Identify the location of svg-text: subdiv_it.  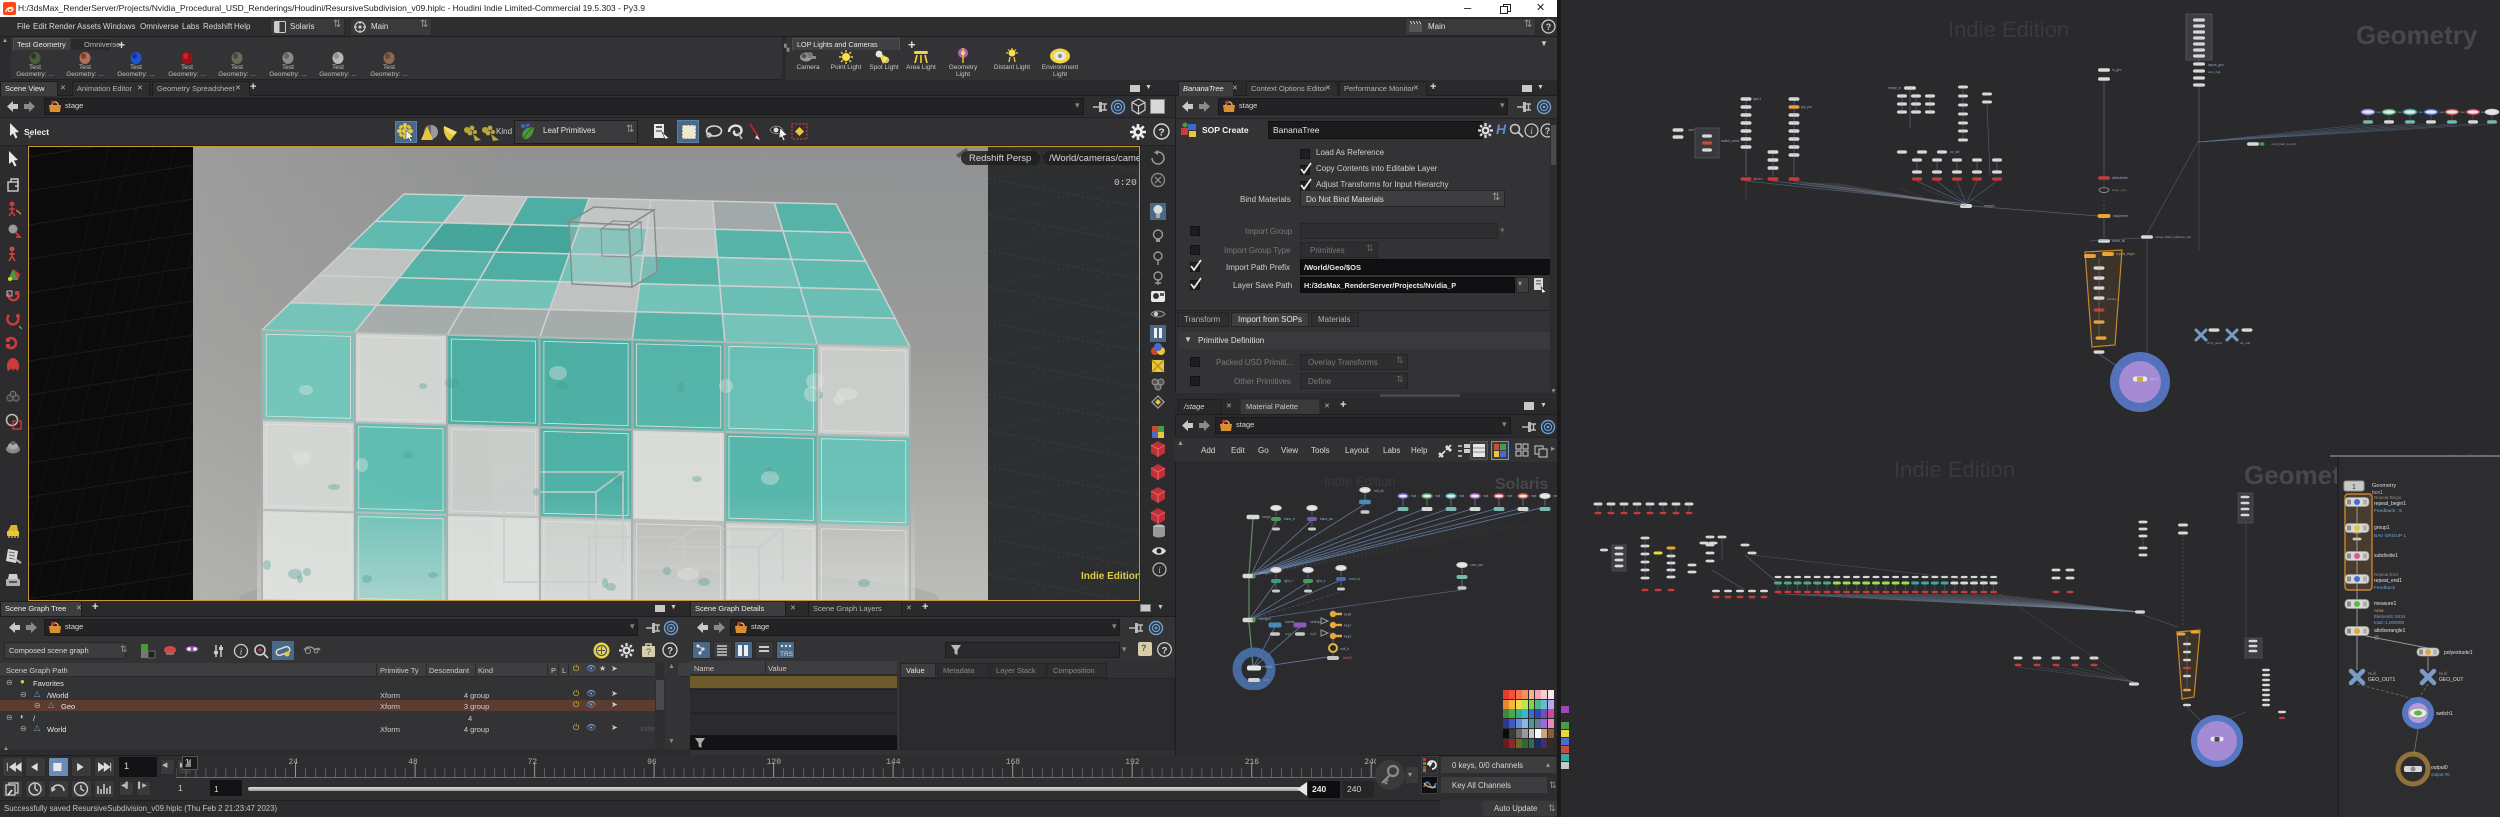
(2113, 299).